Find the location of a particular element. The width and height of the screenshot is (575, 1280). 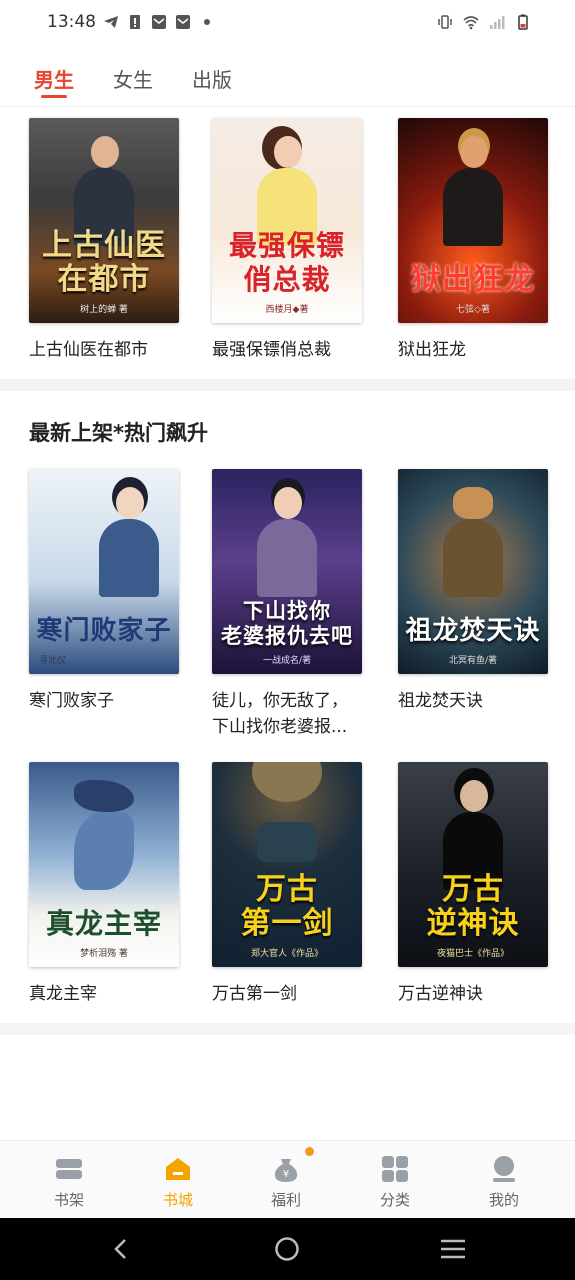

book-cover: 最强保镖 俏总裁 西楼月◆著 is located at coordinates (287, 220).